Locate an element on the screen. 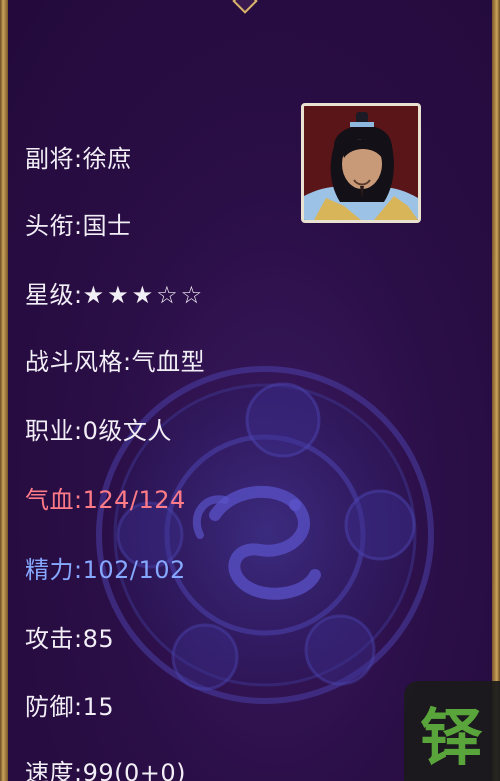  deputy-general-name: 副将:徐庶 is located at coordinates (78, 159).